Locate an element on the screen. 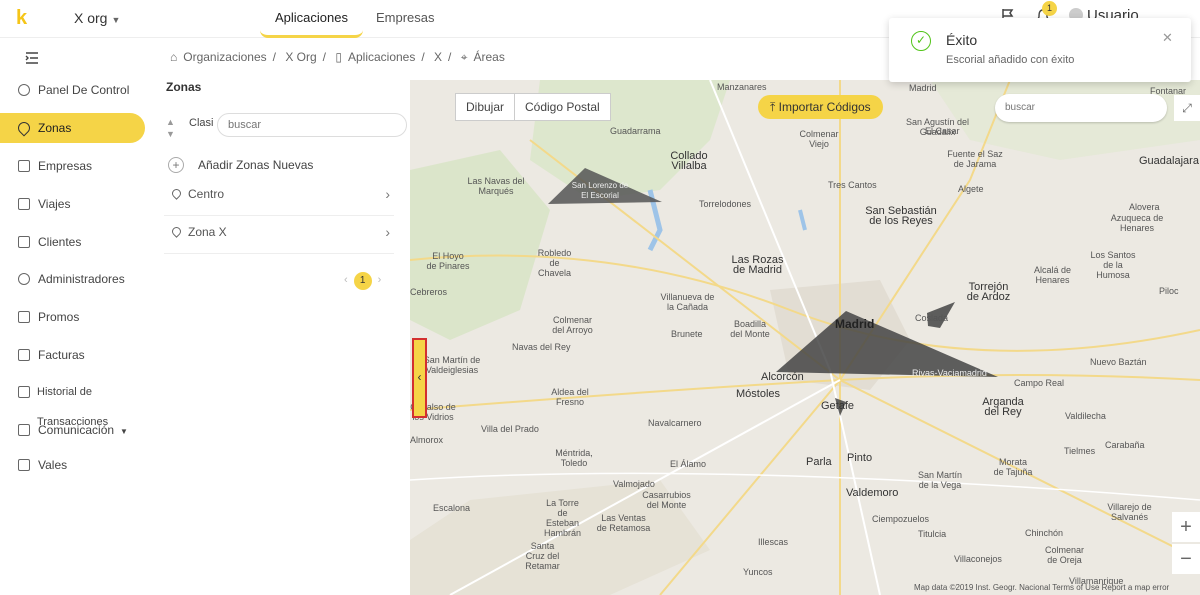 Image resolution: width=1200 pixels, height=595 pixels. map-label: Méntrida, Toledo is located at coordinates (574, 458).